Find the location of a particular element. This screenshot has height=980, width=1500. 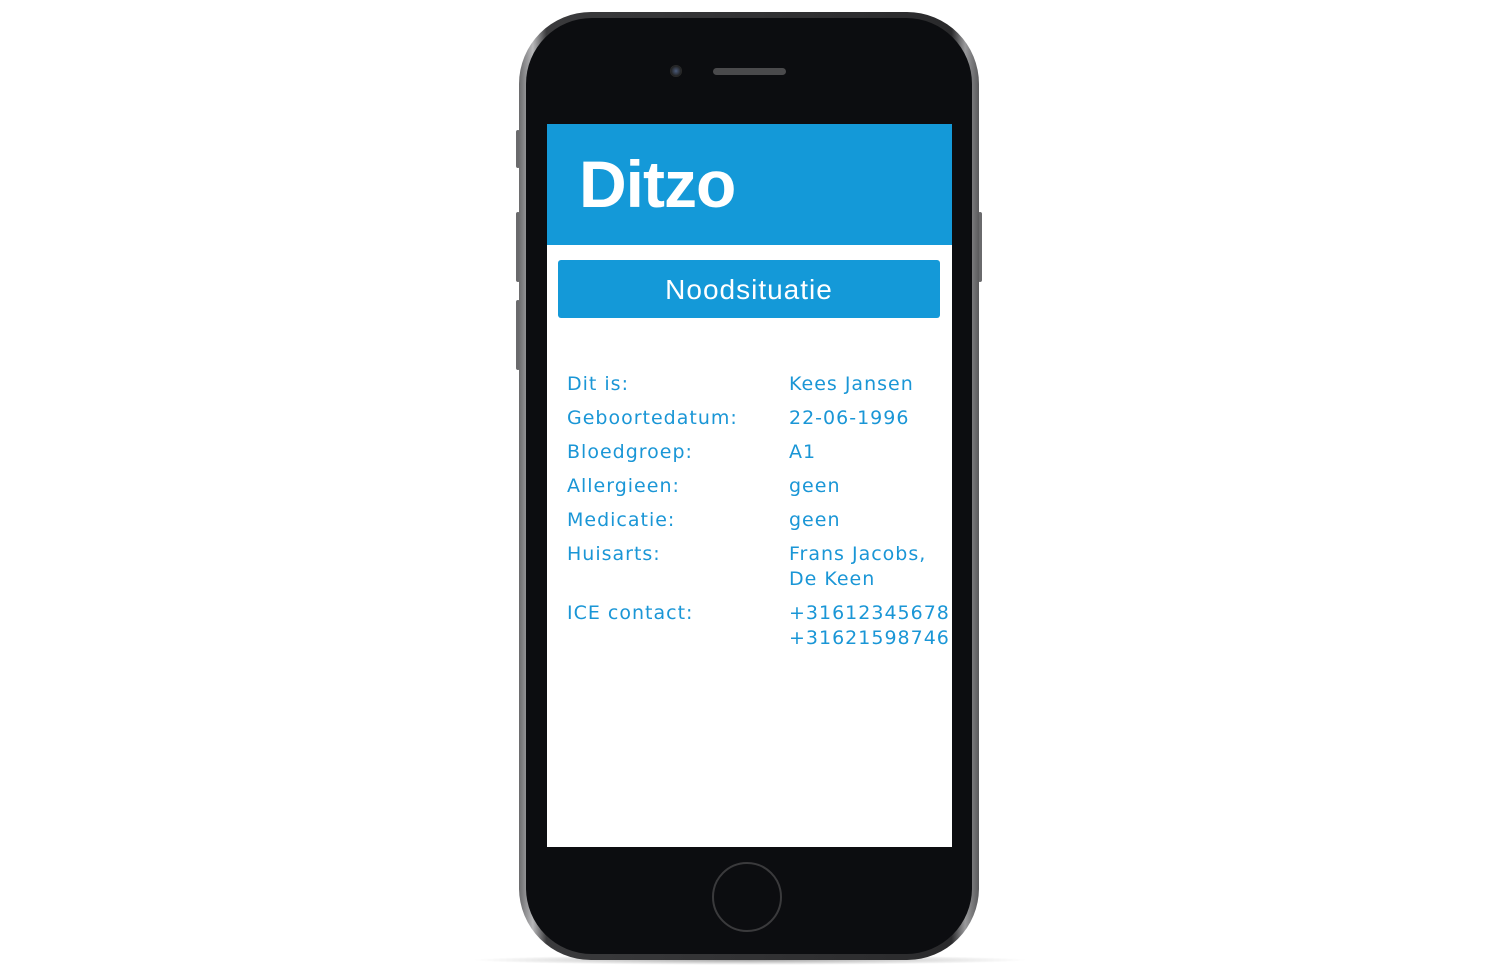

speaker-grille is located at coordinates (749, 71).